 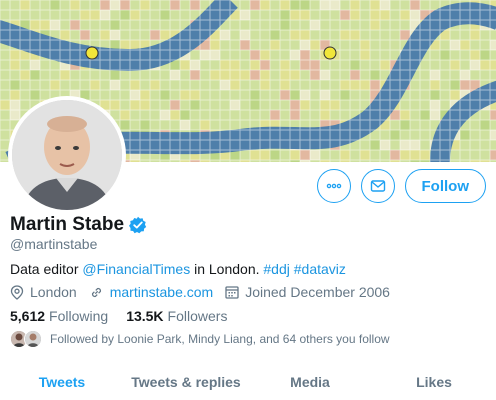 I want to click on mini-avatar, so click(x=33, y=339).